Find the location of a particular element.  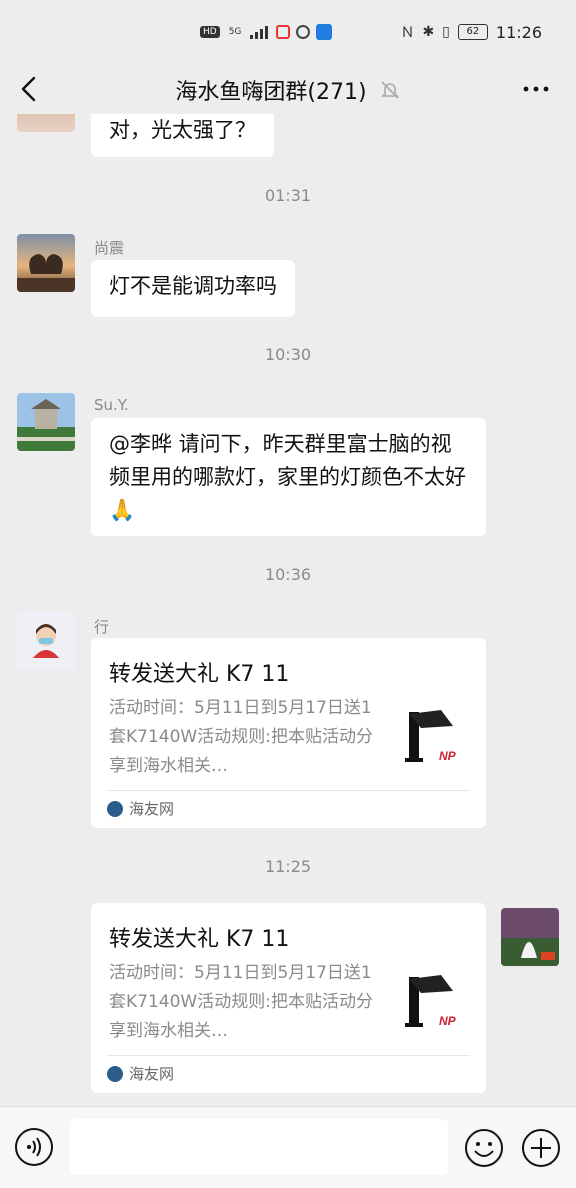

signal-icon is located at coordinates (260, 32).